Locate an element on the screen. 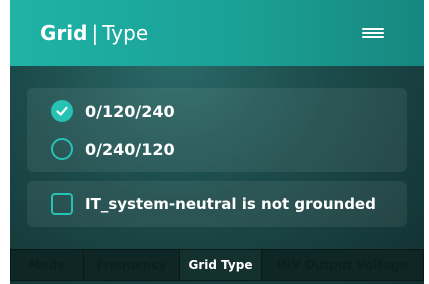  page-title-subsection: Type is located at coordinates (125, 33).